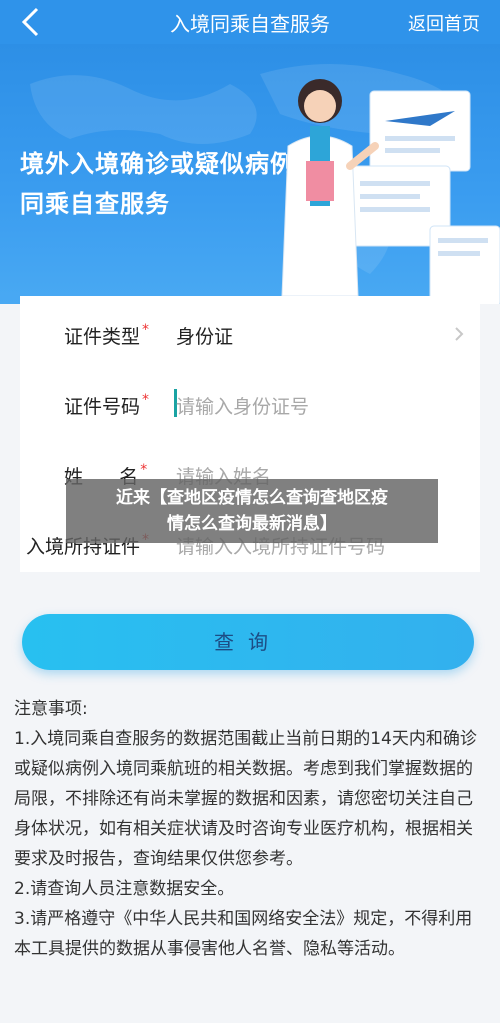 This screenshot has width=500, height=1023. What do you see at coordinates (252, 498) in the screenshot?
I see `overlay-line-1: 近来【查地区疫情怎么查询查地区疫` at bounding box center [252, 498].